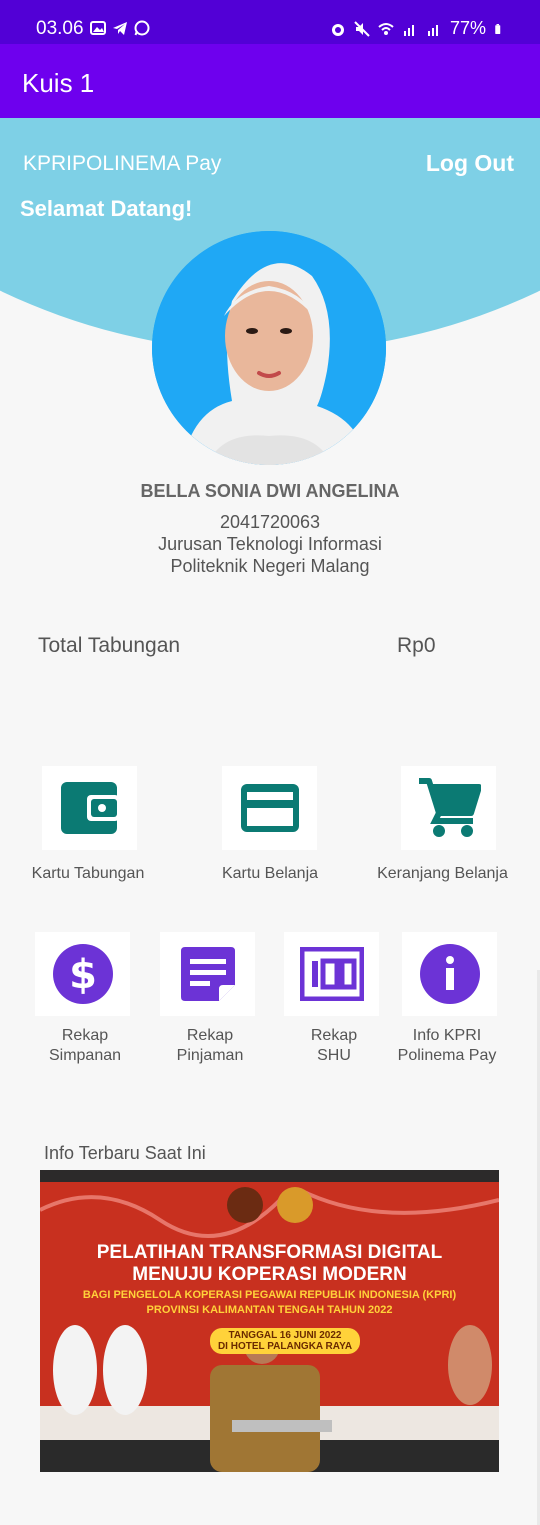  I want to click on shopping-cart-button, so click(448, 808).